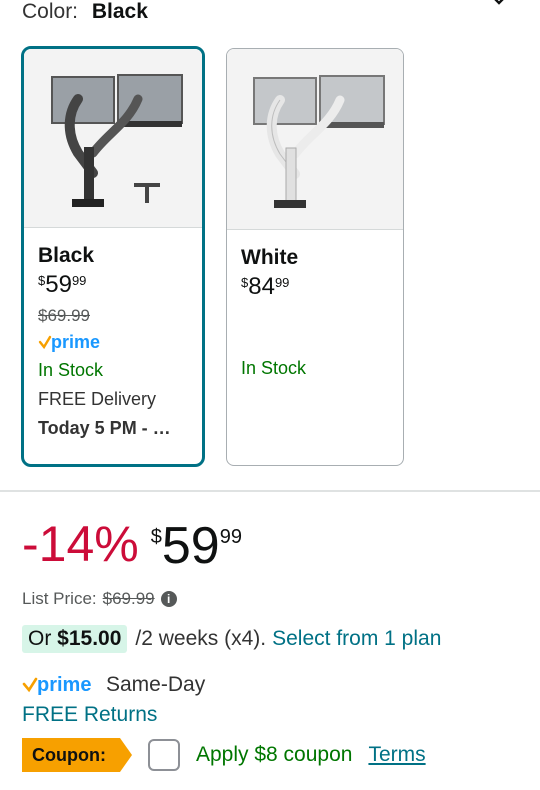 The image size is (540, 790). I want to click on product-image-white, so click(315, 139).